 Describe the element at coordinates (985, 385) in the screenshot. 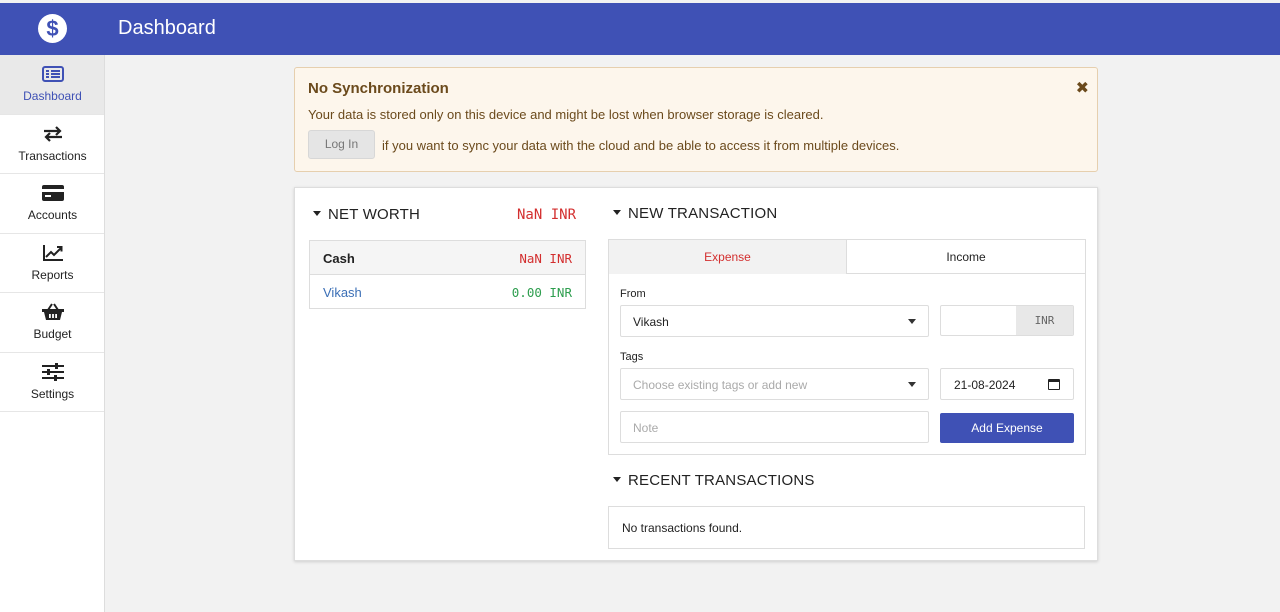

I see `date-value: 21-08-2024` at that location.